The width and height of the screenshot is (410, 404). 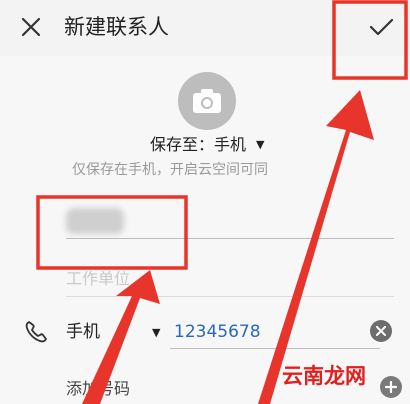 I want to click on camera-icon, so click(x=207, y=101).